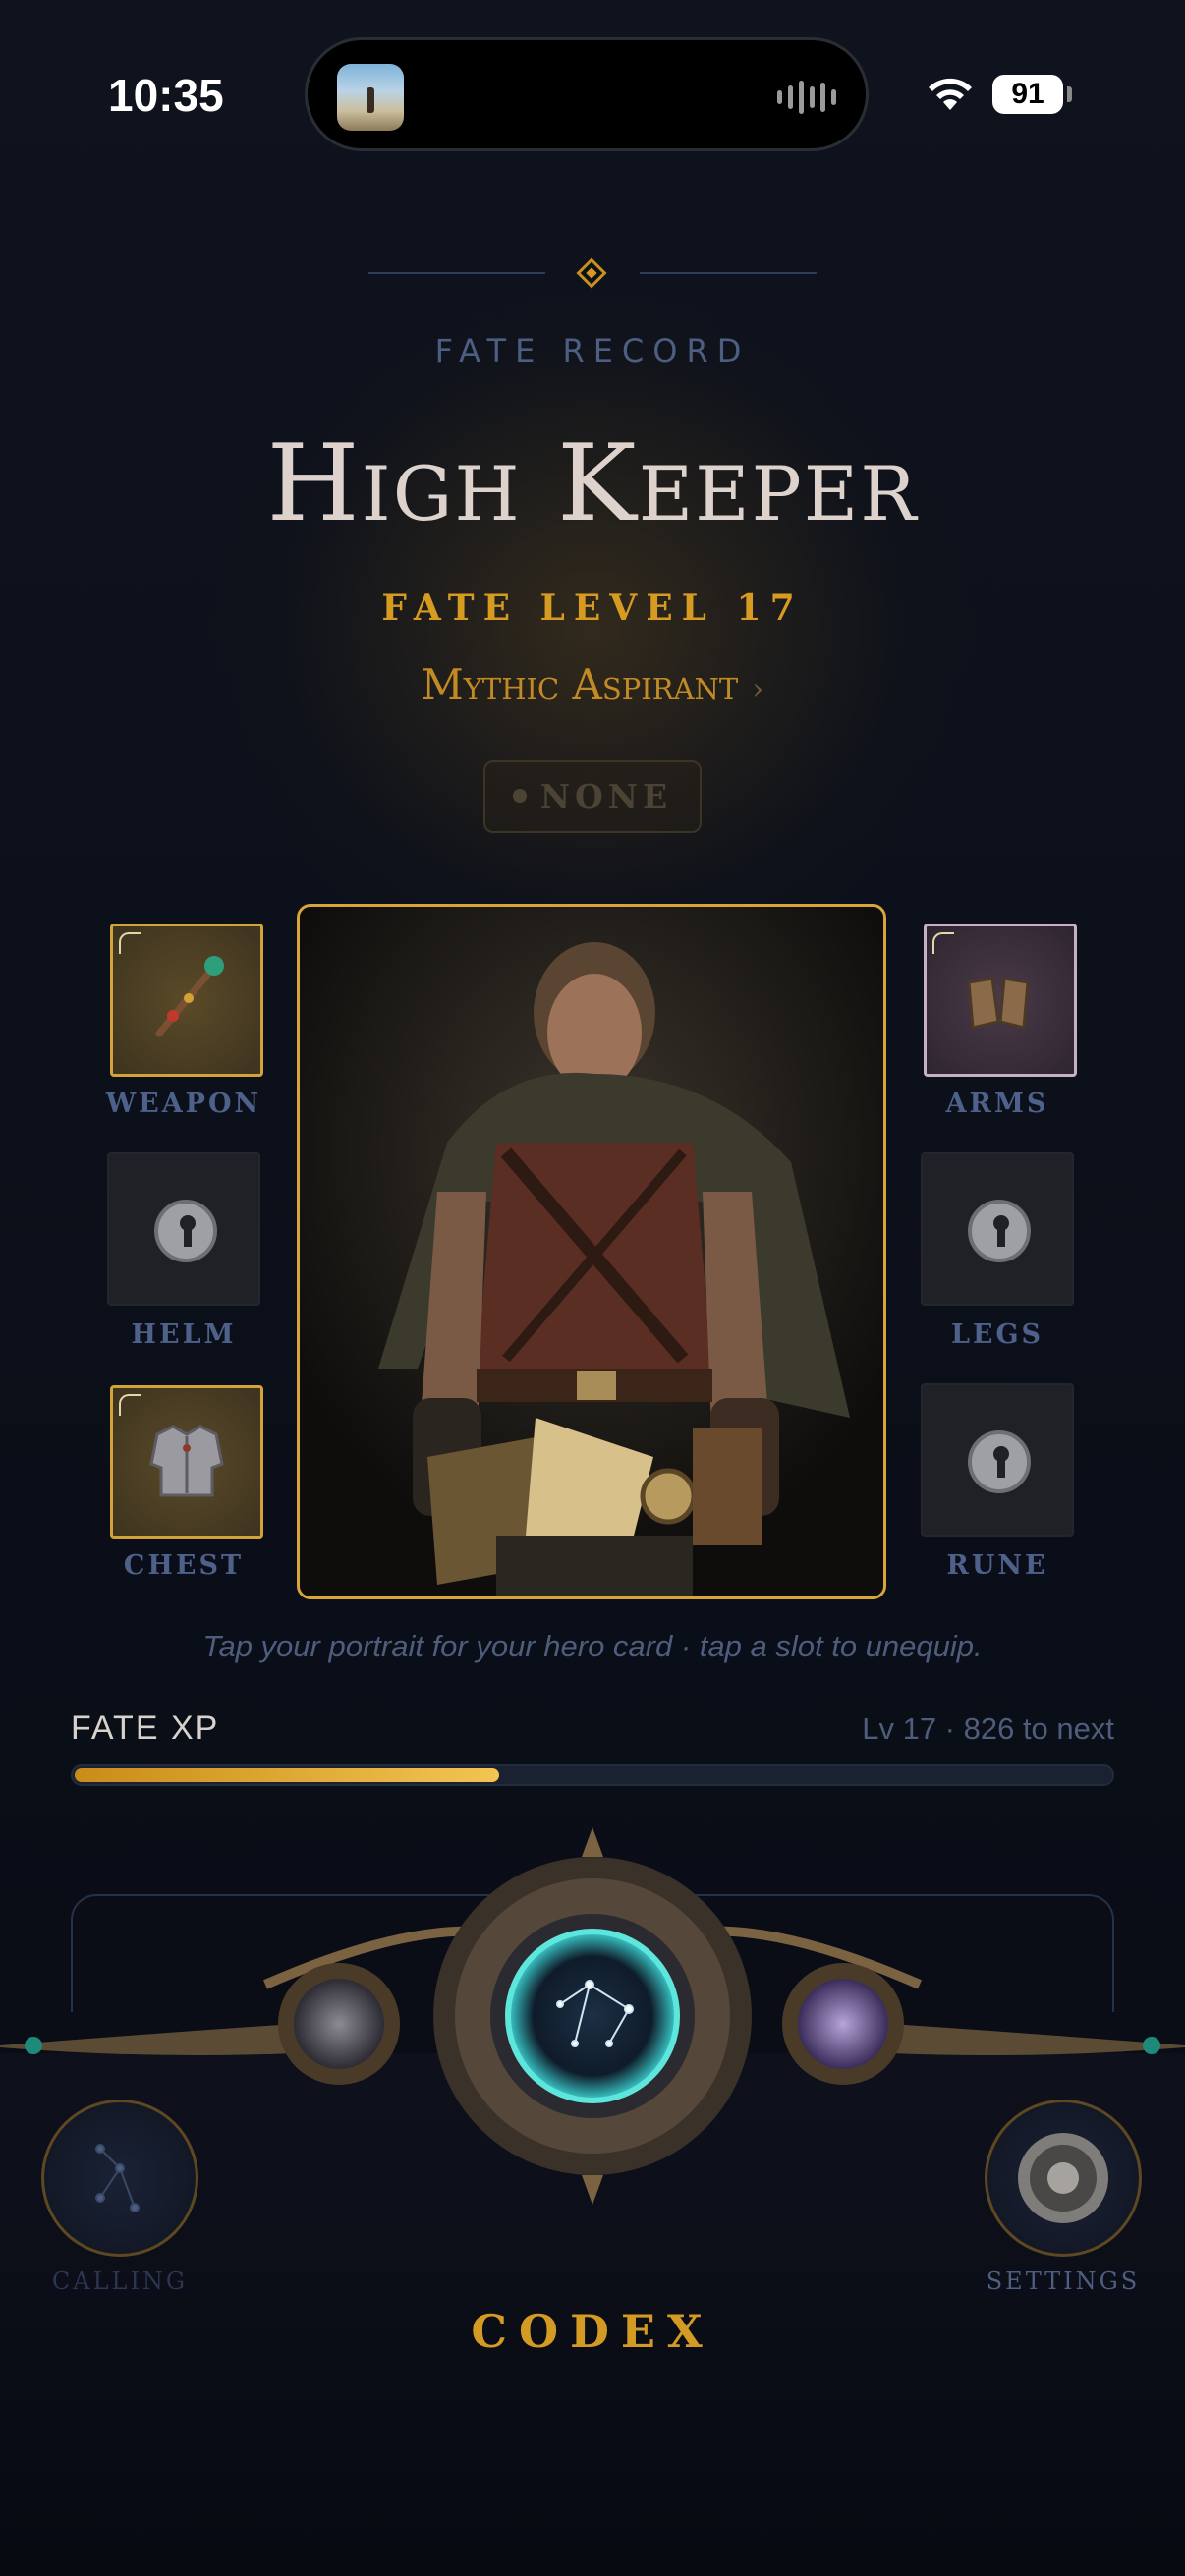  I want to click on status-badge: NONE, so click(592, 796).